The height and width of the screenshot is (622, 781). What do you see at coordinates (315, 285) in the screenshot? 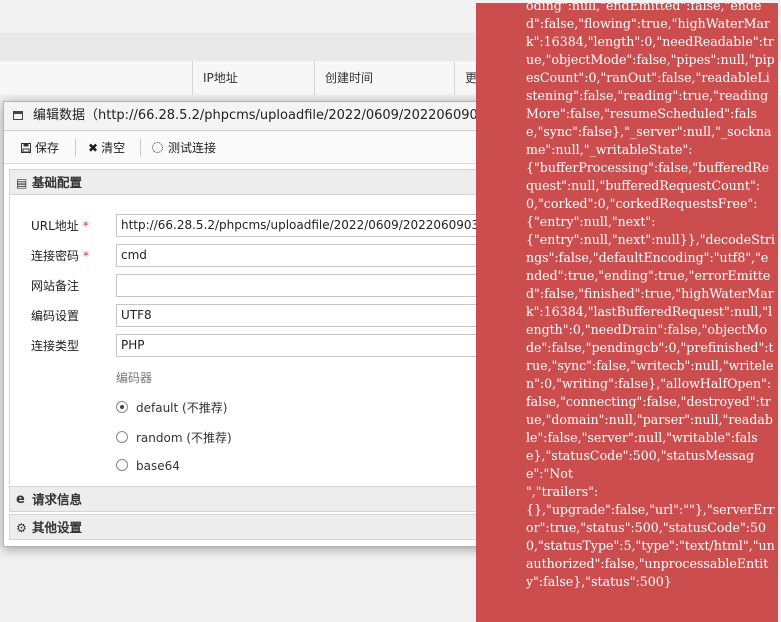
I see `note-input` at bounding box center [315, 285].